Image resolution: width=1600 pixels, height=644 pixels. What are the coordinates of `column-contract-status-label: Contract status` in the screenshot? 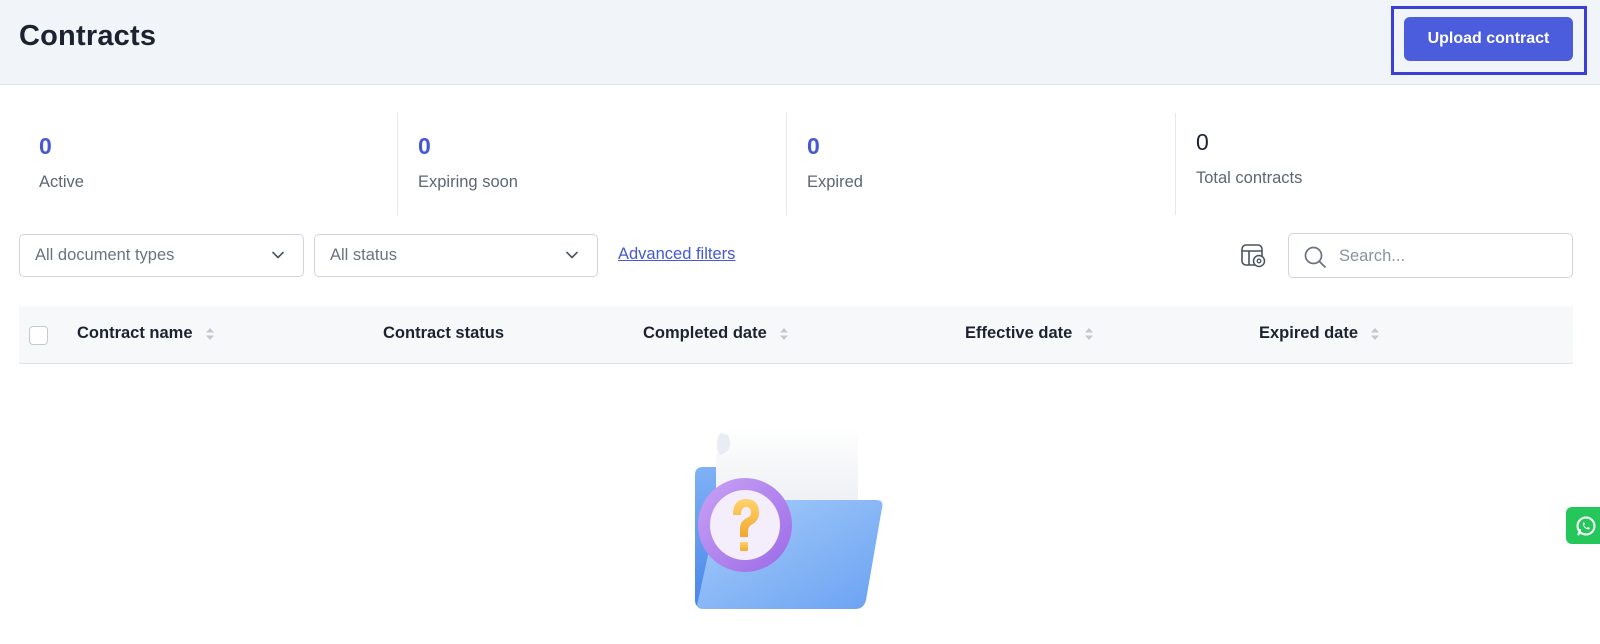 It's located at (444, 333).